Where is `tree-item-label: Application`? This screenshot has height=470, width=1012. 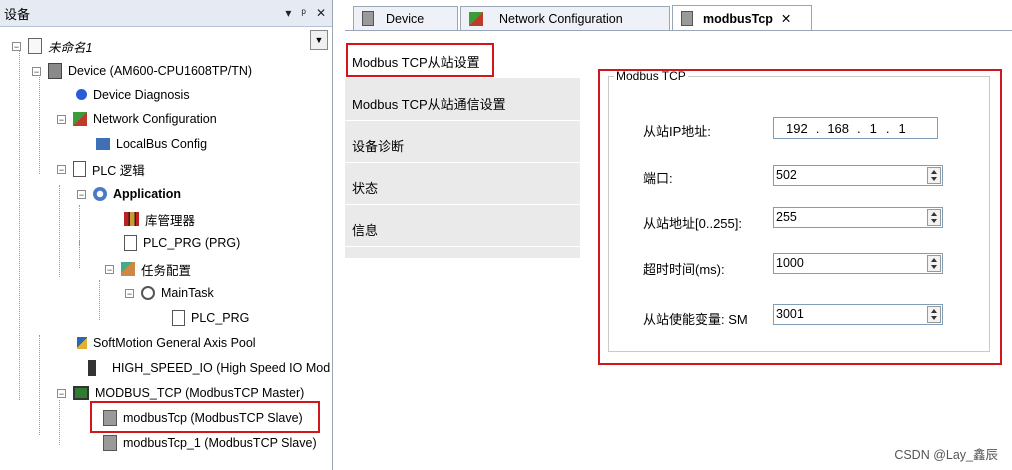 tree-item-label: Application is located at coordinates (147, 194).